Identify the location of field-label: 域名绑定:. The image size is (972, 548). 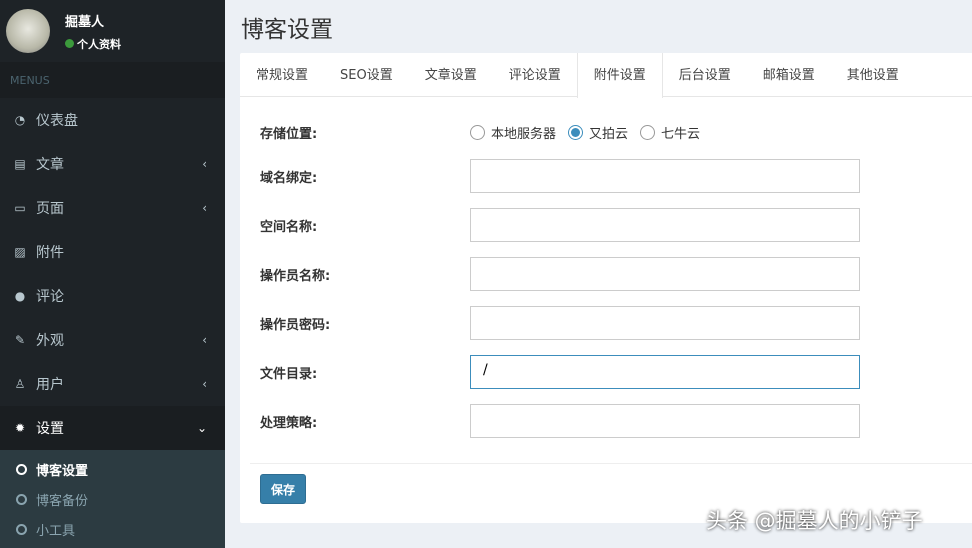
(289, 178).